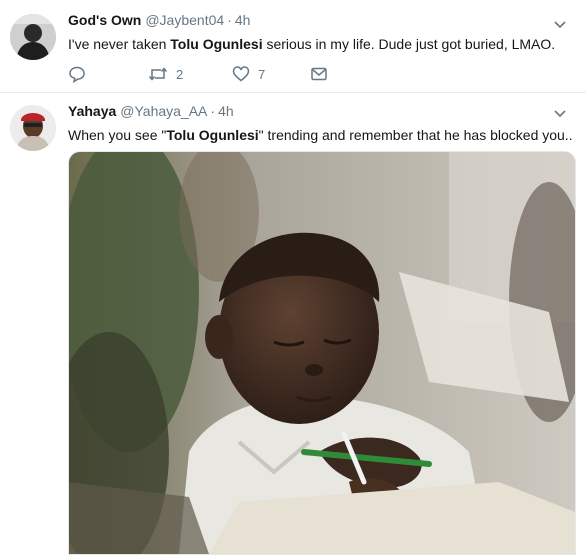  I want to click on envelope-icon, so click(319, 74).